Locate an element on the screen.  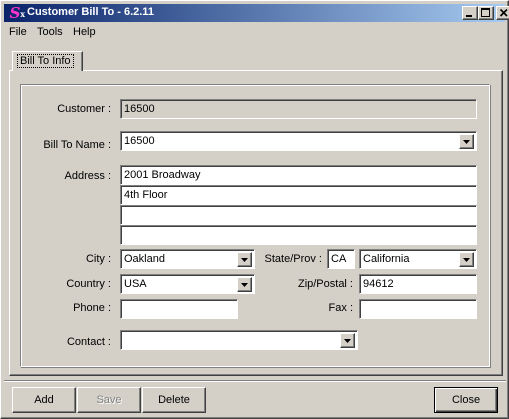
country-label: Country : is located at coordinates (88, 284).